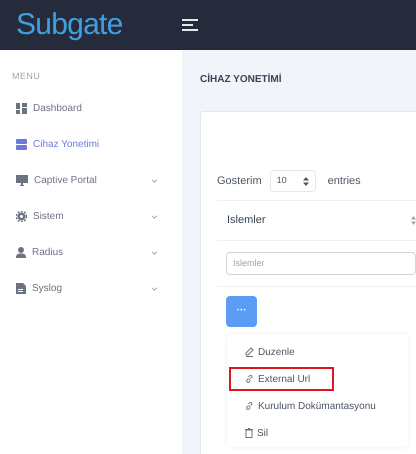  What do you see at coordinates (21, 108) in the screenshot?
I see `dashboard-icon` at bounding box center [21, 108].